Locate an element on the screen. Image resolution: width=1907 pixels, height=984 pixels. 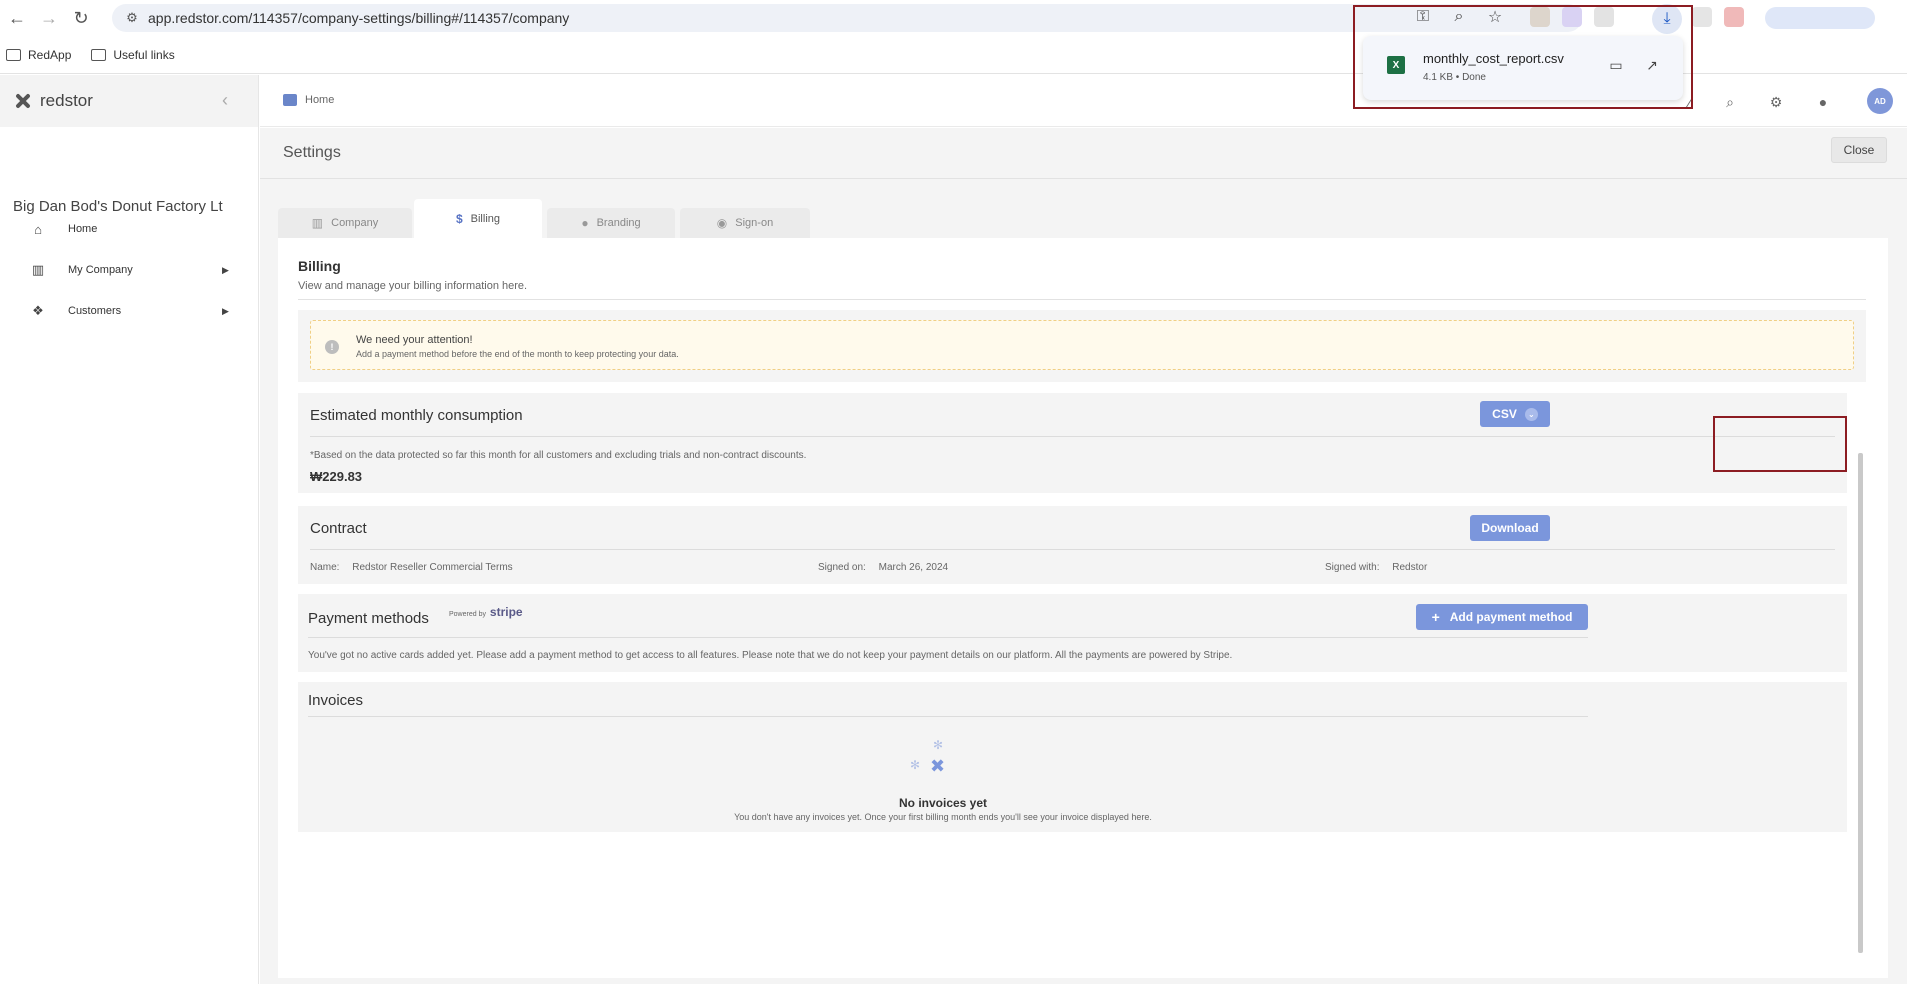
home-icon: ⌂ is located at coordinates (38, 229).